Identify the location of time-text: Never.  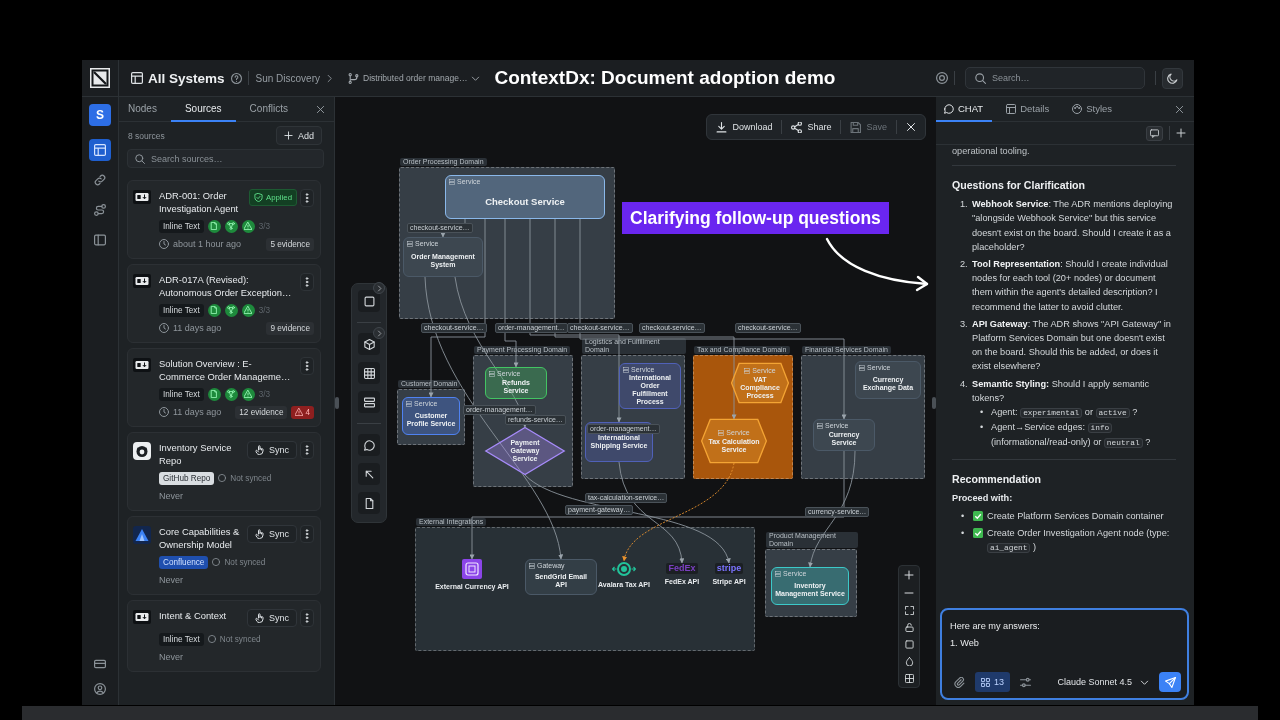
(171, 657).